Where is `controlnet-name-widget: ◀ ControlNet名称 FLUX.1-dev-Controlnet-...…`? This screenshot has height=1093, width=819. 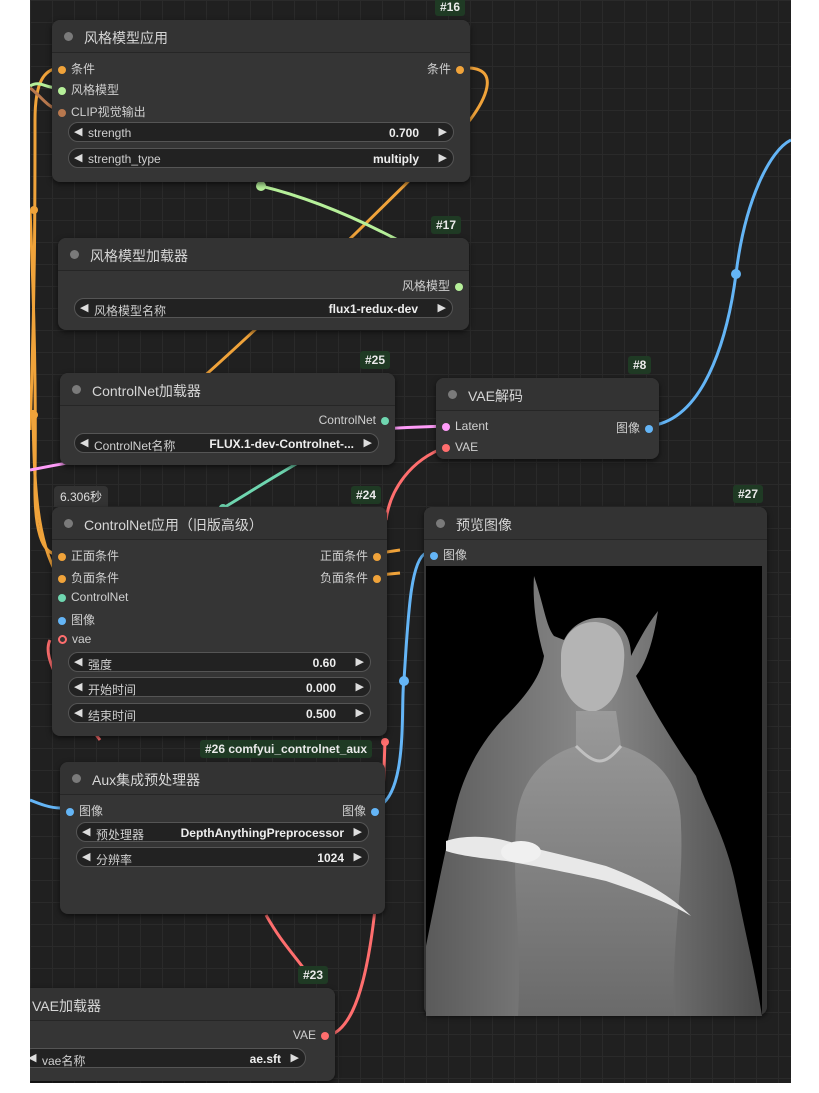
controlnet-name-widget: ◀ ControlNet名称 FLUX.1-dev-Controlnet-...… is located at coordinates (226, 443).